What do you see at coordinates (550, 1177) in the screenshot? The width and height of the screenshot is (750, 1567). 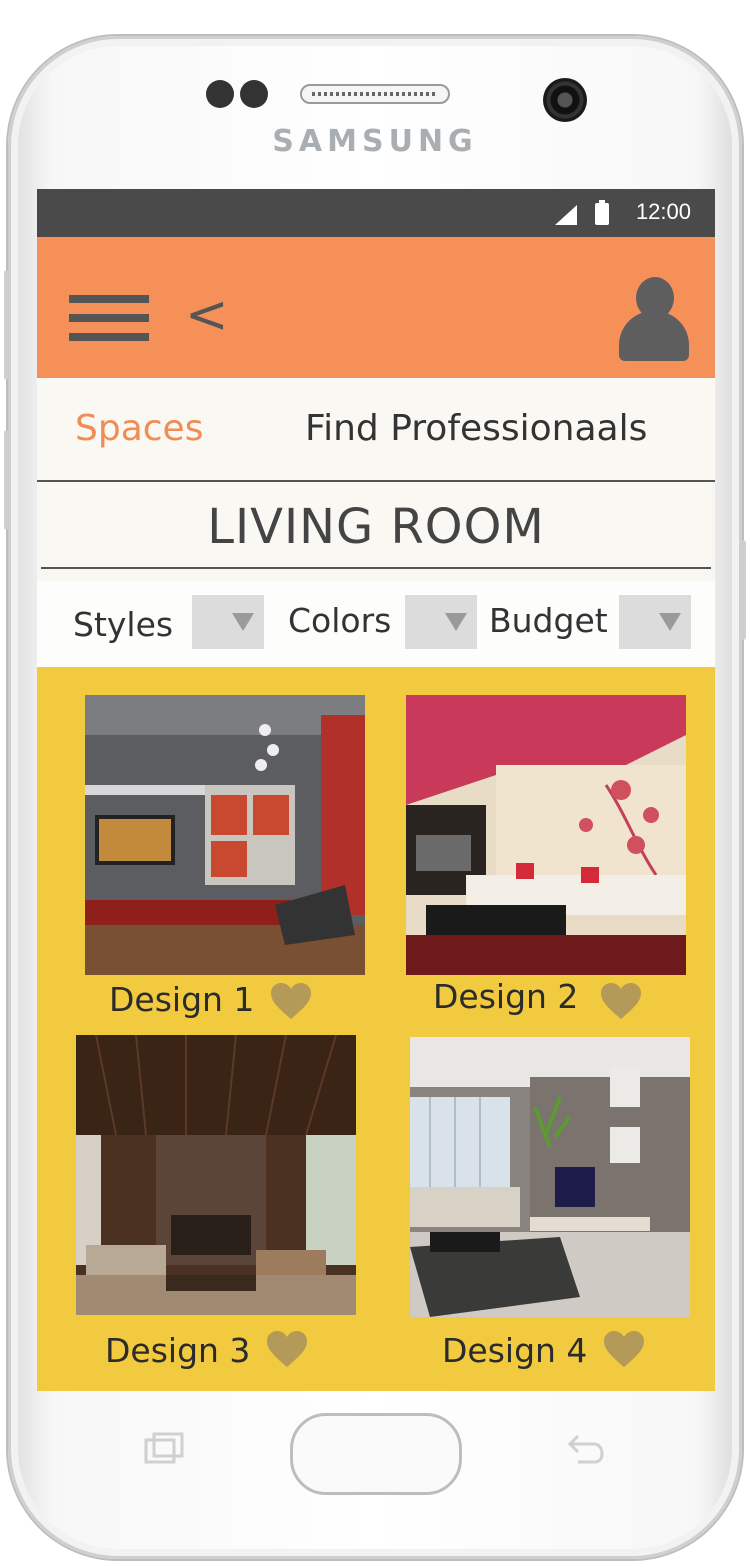 I see `design-4-image` at bounding box center [550, 1177].